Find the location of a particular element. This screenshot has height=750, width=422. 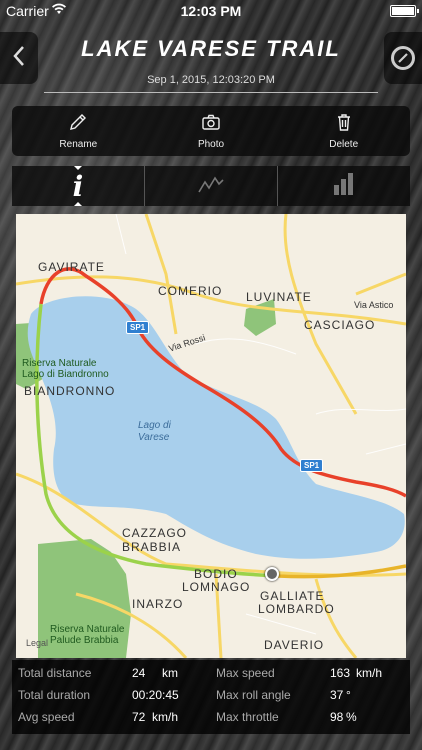

tab-info: i is located at coordinates (78, 186).